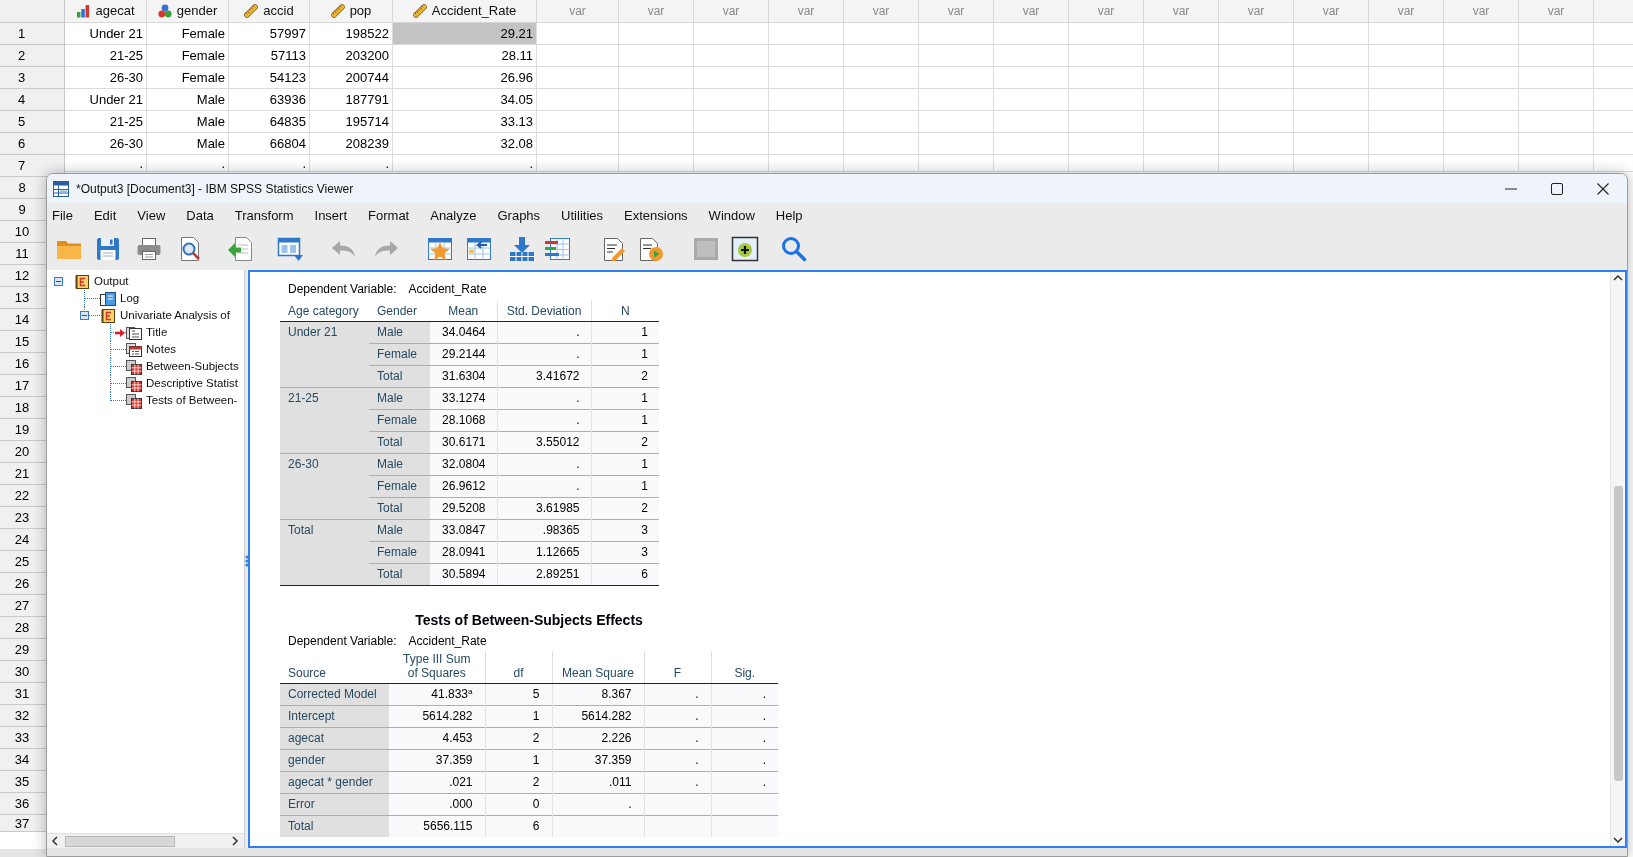  Describe the element at coordinates (192, 383) in the screenshot. I see `tree-item: Descriptive Statist` at that location.